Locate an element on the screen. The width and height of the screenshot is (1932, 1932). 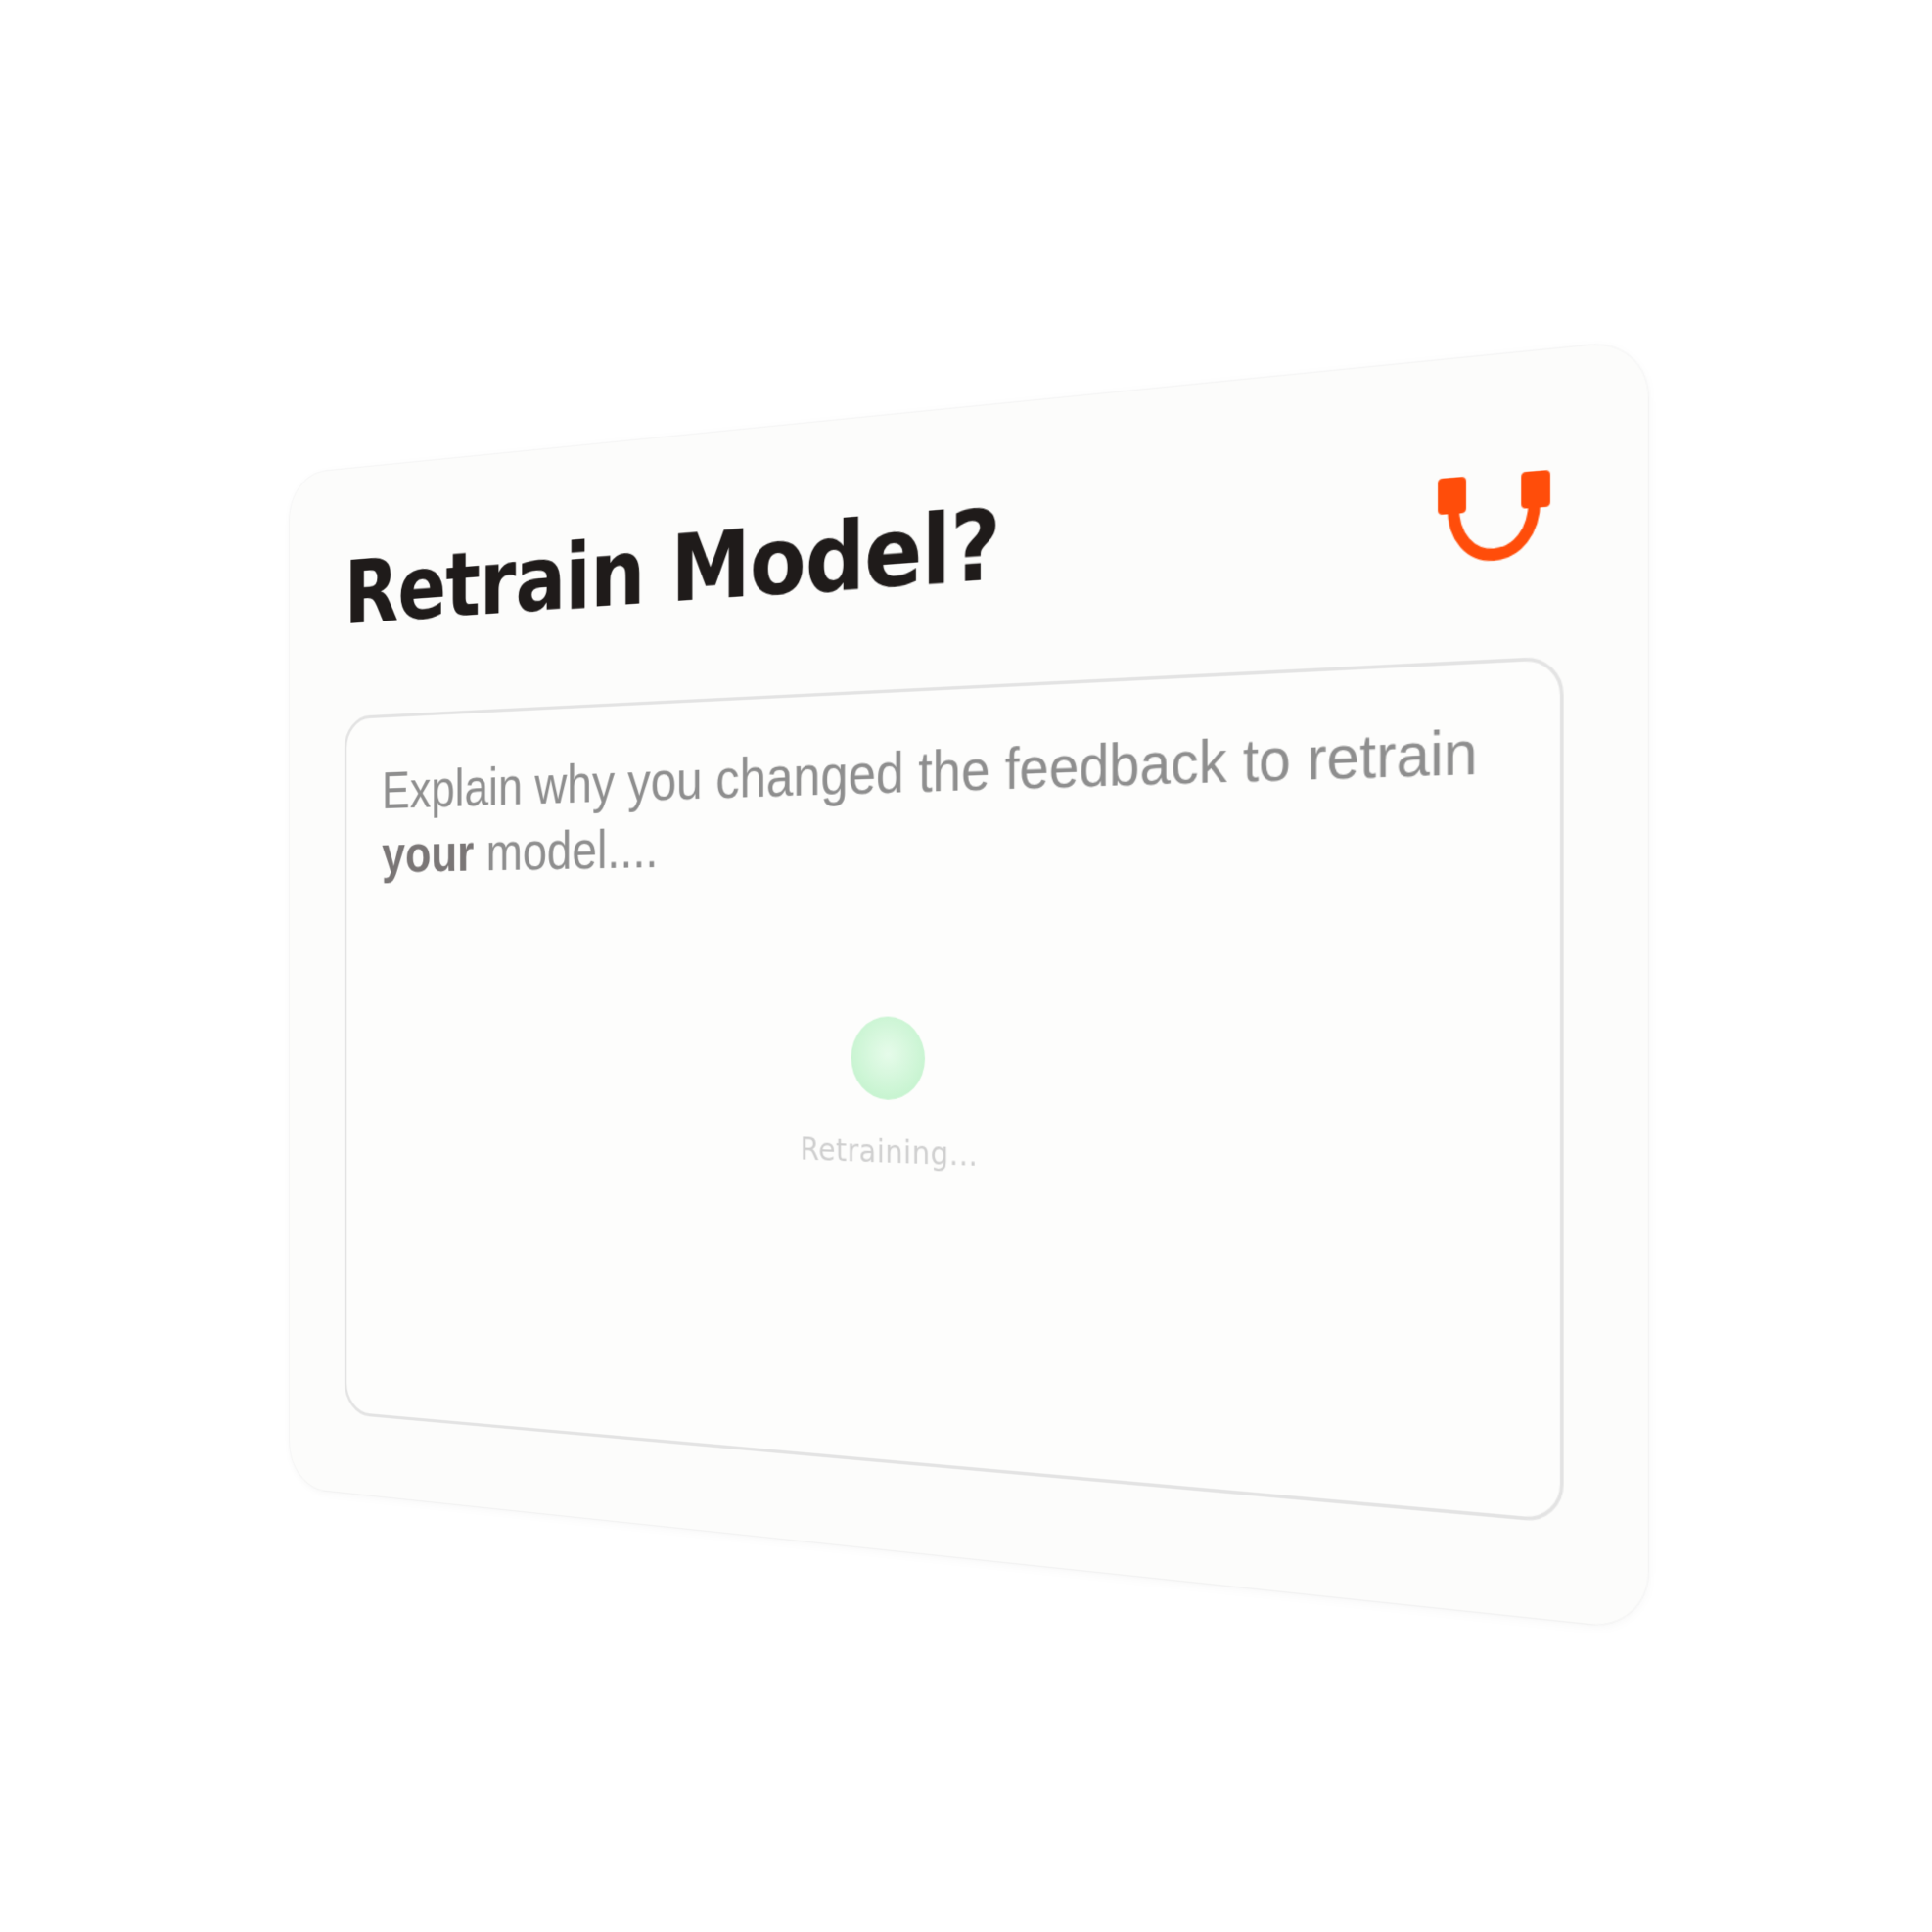
headset-icon-graphic is located at coordinates (1494, 520).